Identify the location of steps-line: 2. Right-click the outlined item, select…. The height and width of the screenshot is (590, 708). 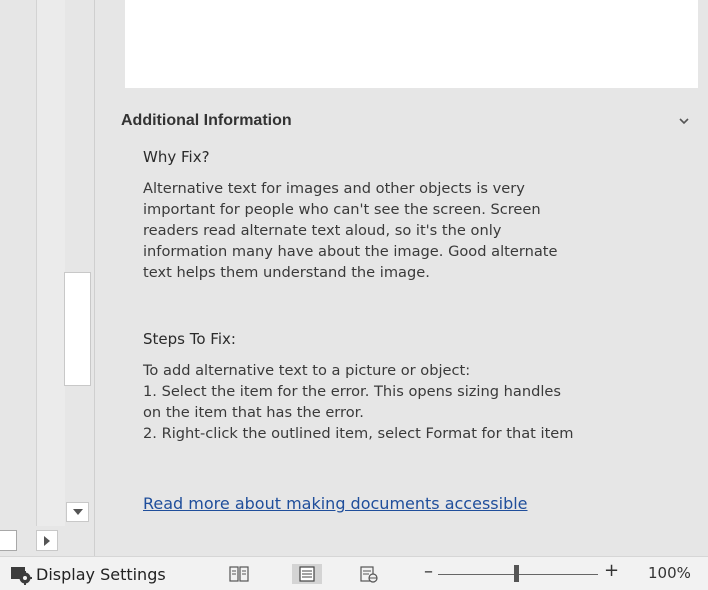
(358, 433).